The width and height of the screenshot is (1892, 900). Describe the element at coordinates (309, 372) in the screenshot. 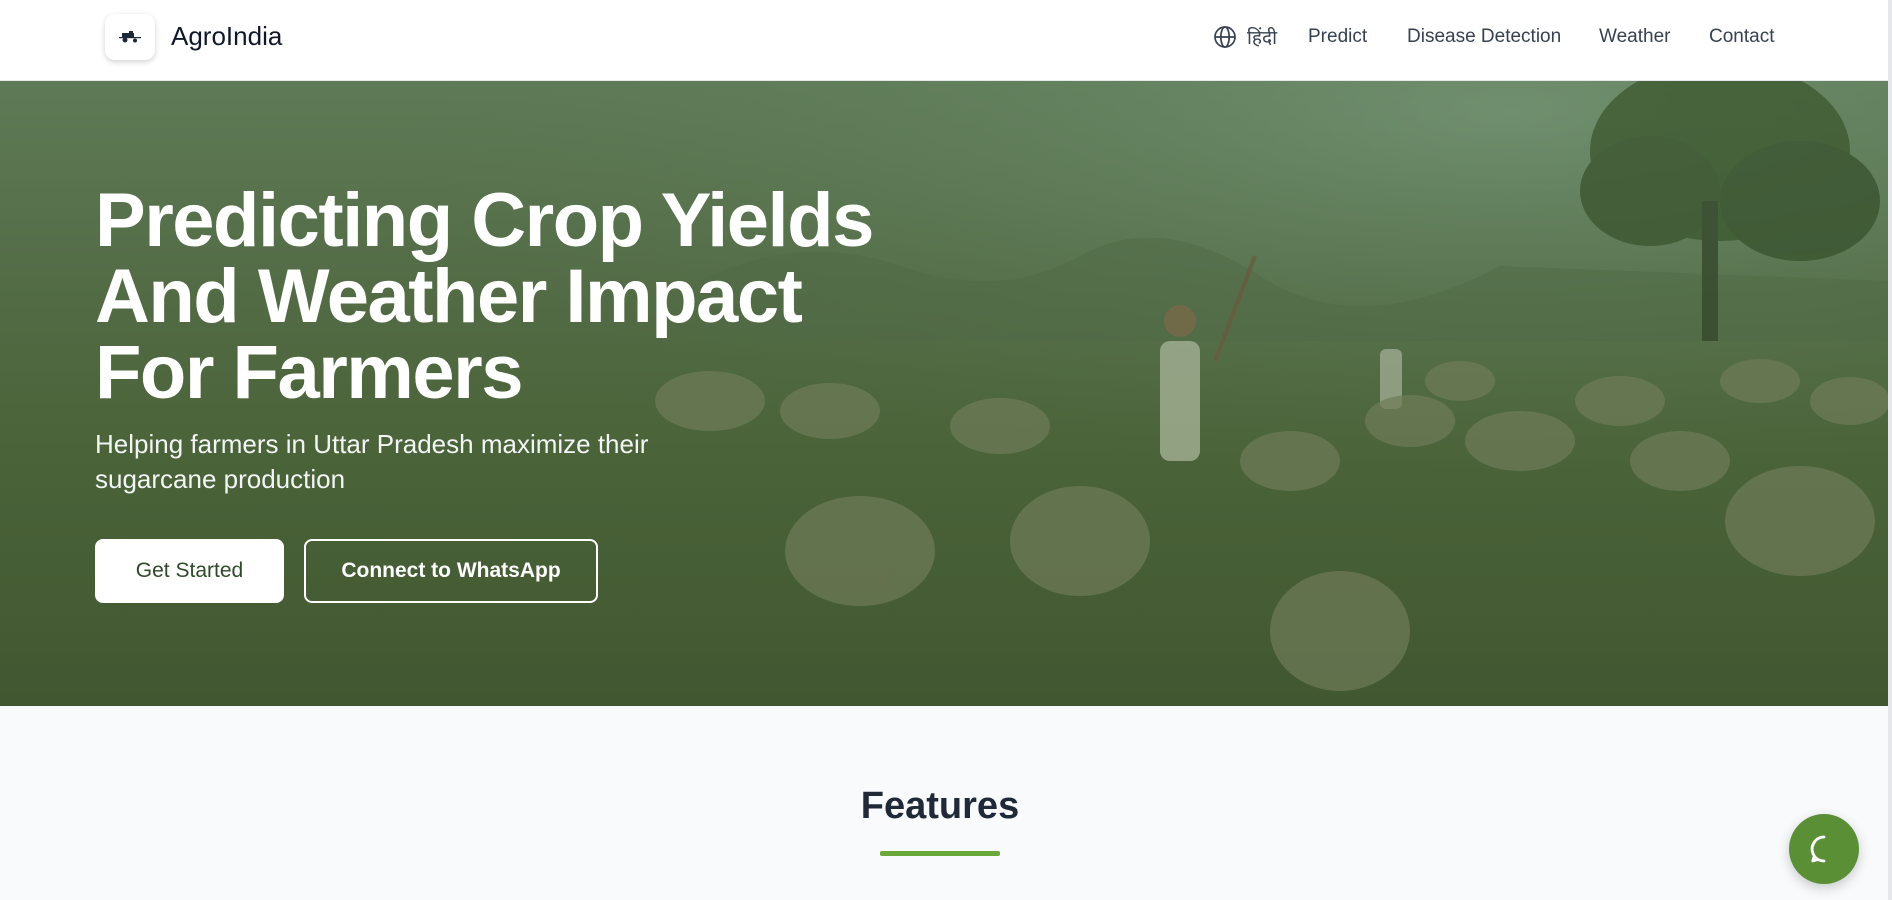

I see `hero-title-line-3: For Farmers` at that location.